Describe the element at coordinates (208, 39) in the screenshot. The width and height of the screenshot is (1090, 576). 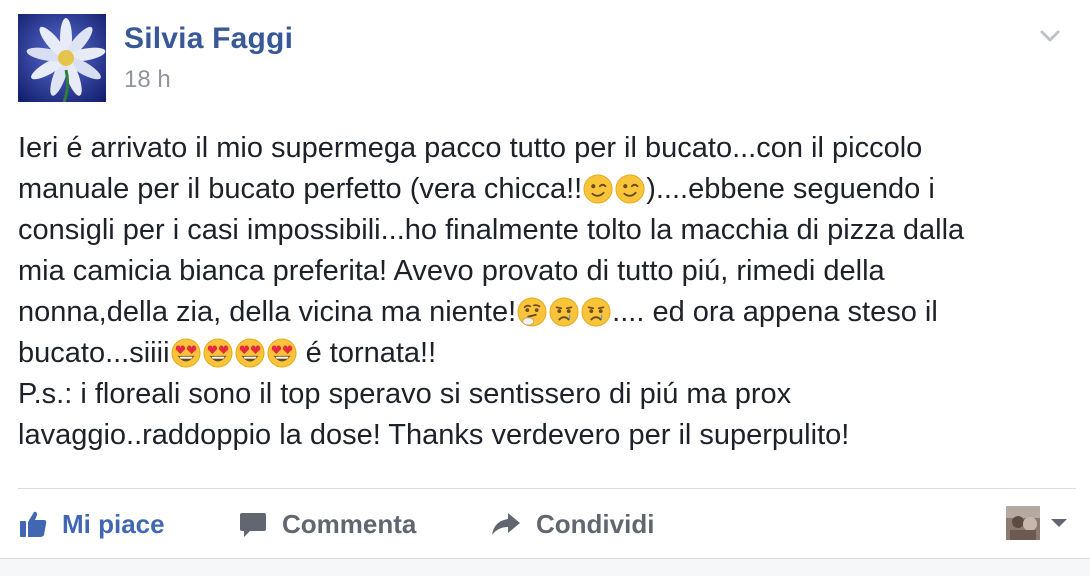
I see `author-name: Silvia Faggi` at that location.